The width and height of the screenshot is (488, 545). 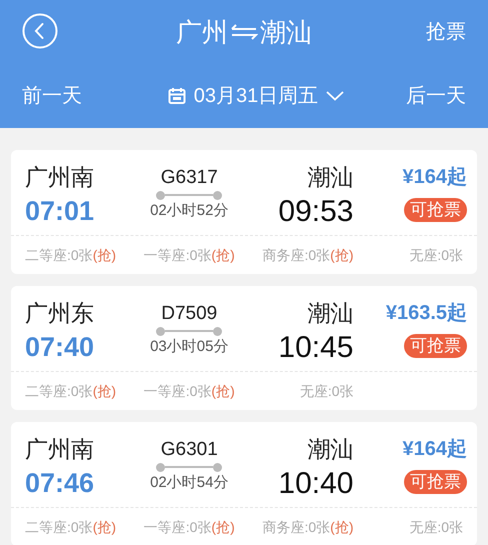 What do you see at coordinates (189, 314) in the screenshot?
I see `train-number: D7509` at bounding box center [189, 314].